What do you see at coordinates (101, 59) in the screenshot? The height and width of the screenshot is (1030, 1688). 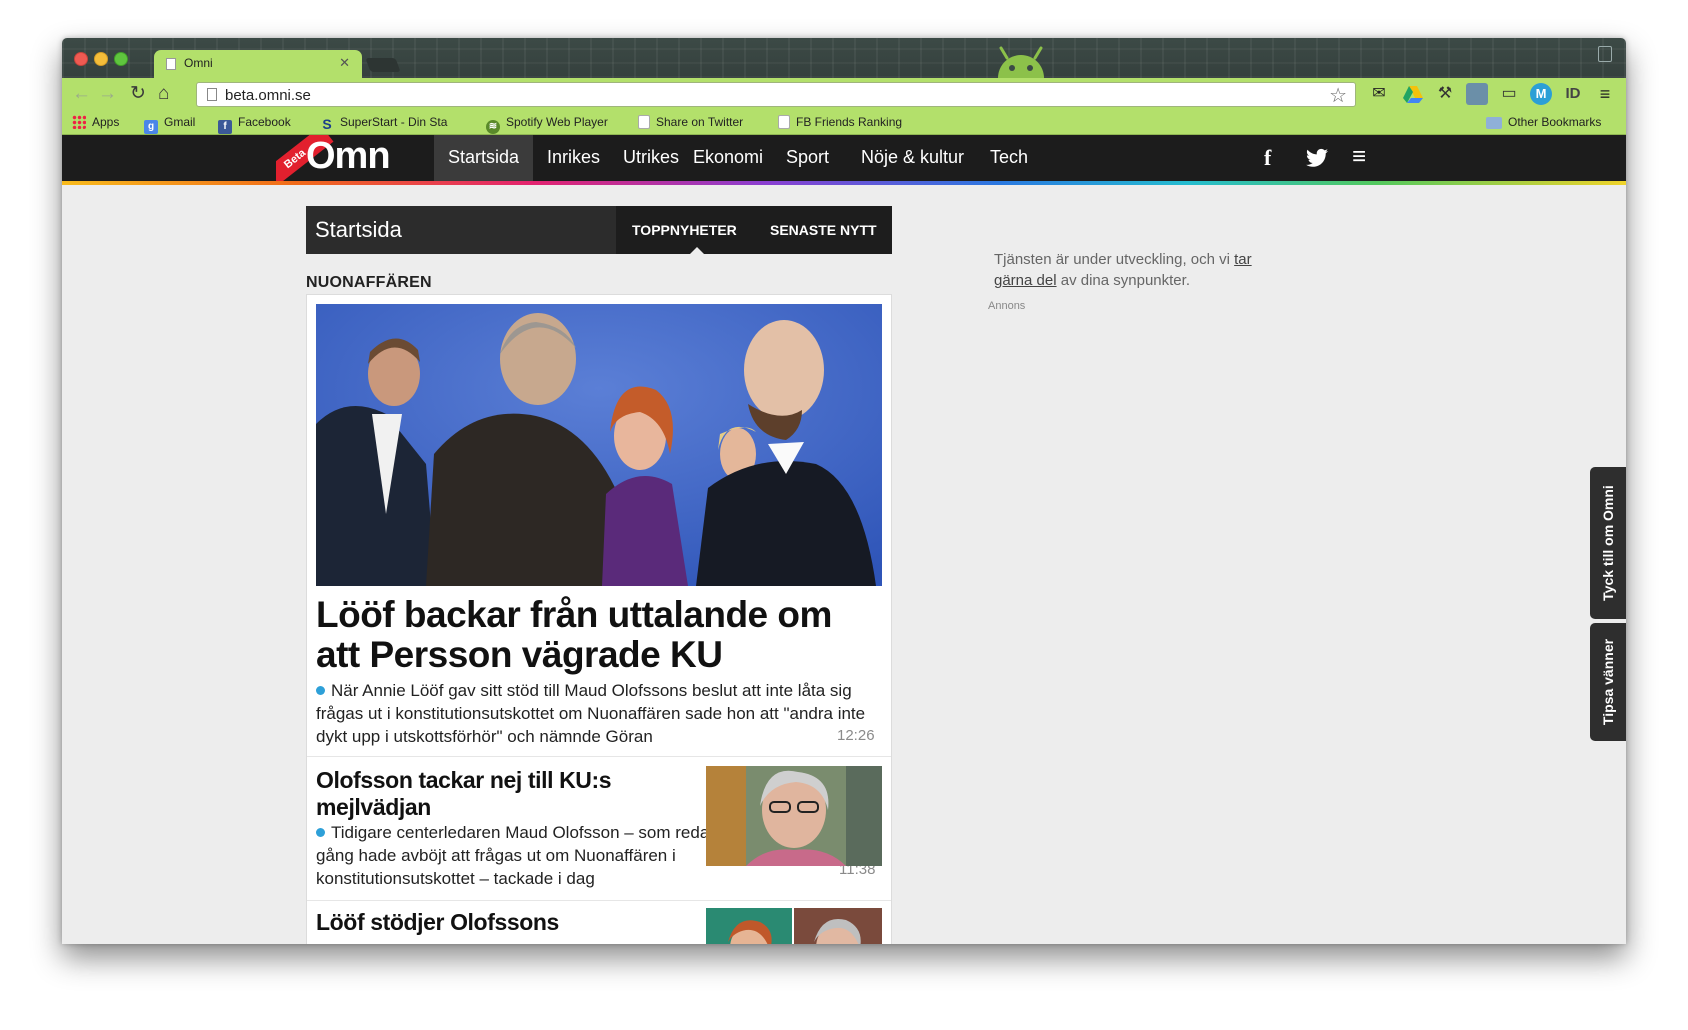 I see `minimize-window-button` at bounding box center [101, 59].